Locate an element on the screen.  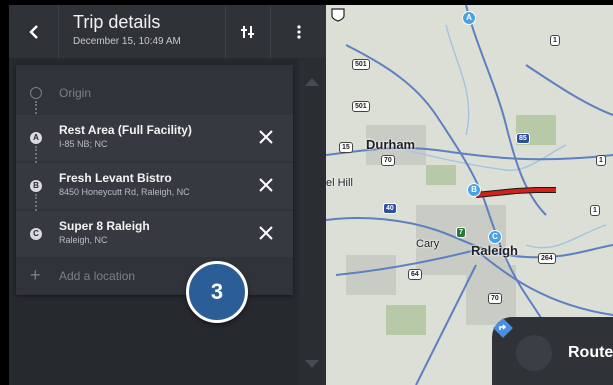
remove-stop-c-button is located at coordinates (266, 233).